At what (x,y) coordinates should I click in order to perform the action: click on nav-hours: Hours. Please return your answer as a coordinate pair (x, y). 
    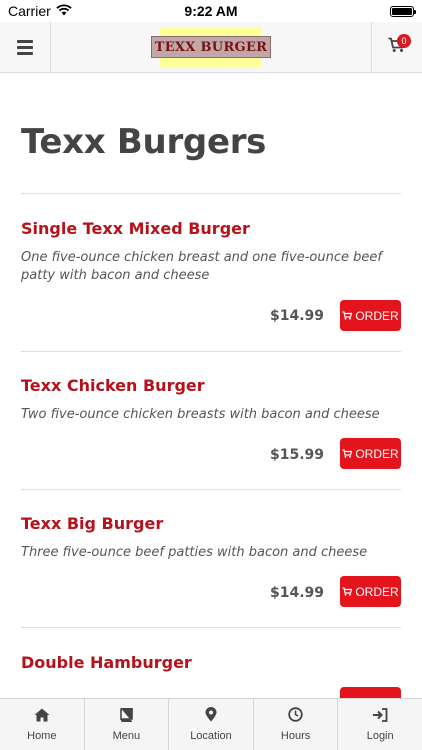
    Looking at the image, I should click on (296, 724).